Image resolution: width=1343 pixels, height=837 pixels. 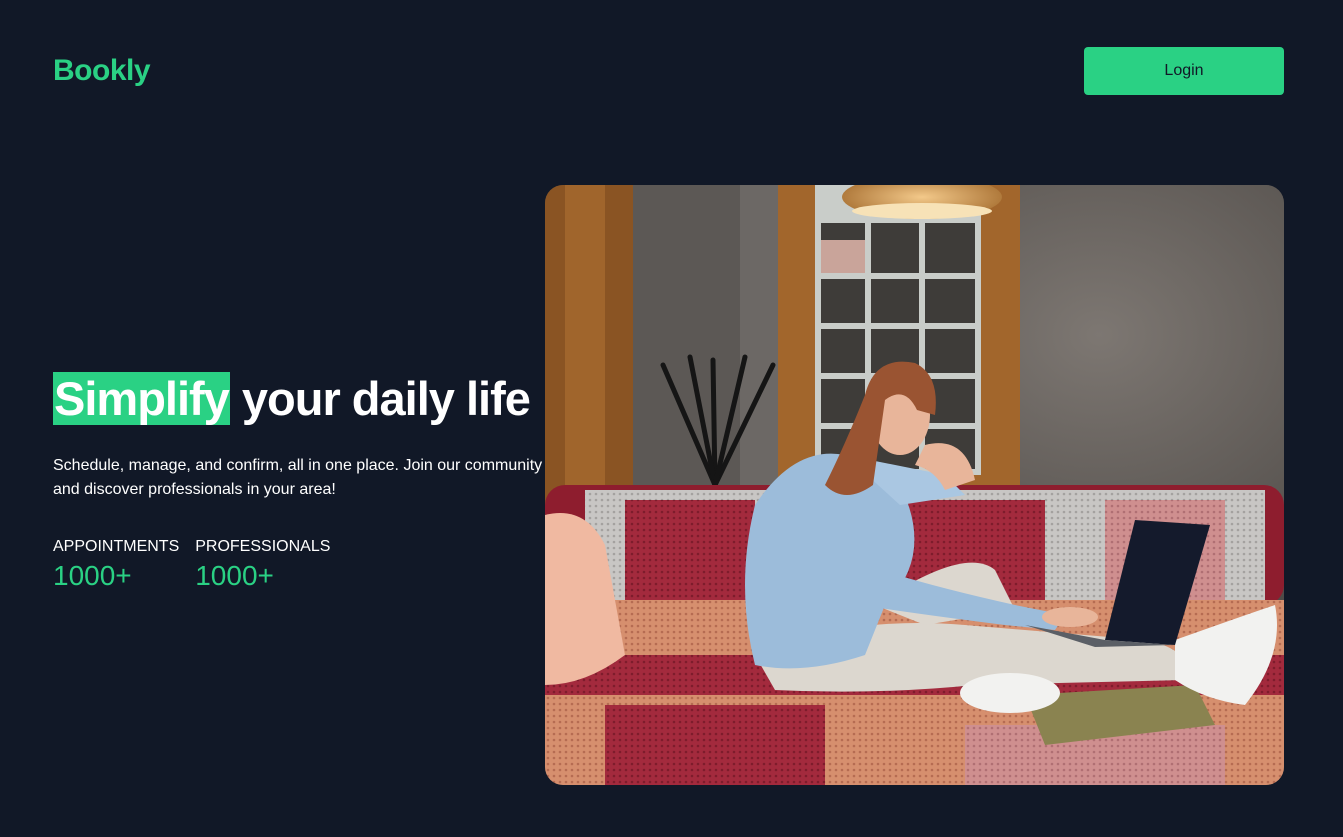 I want to click on stat-label: APPOINTMENTS, so click(x=116, y=546).